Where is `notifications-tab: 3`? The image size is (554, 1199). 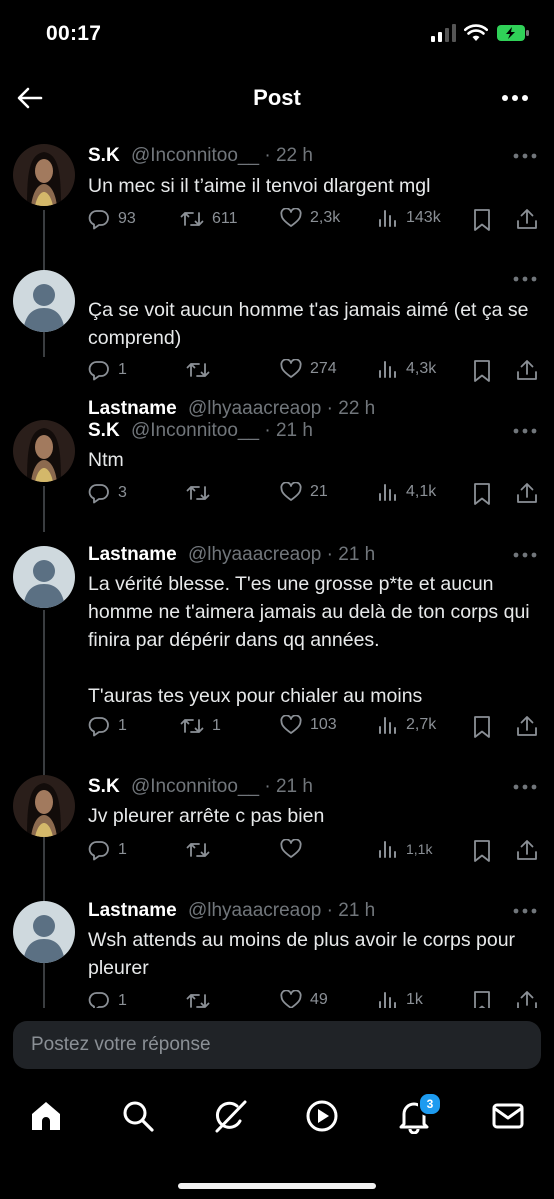
notifications-tab: 3 is located at coordinates (419, 1113).